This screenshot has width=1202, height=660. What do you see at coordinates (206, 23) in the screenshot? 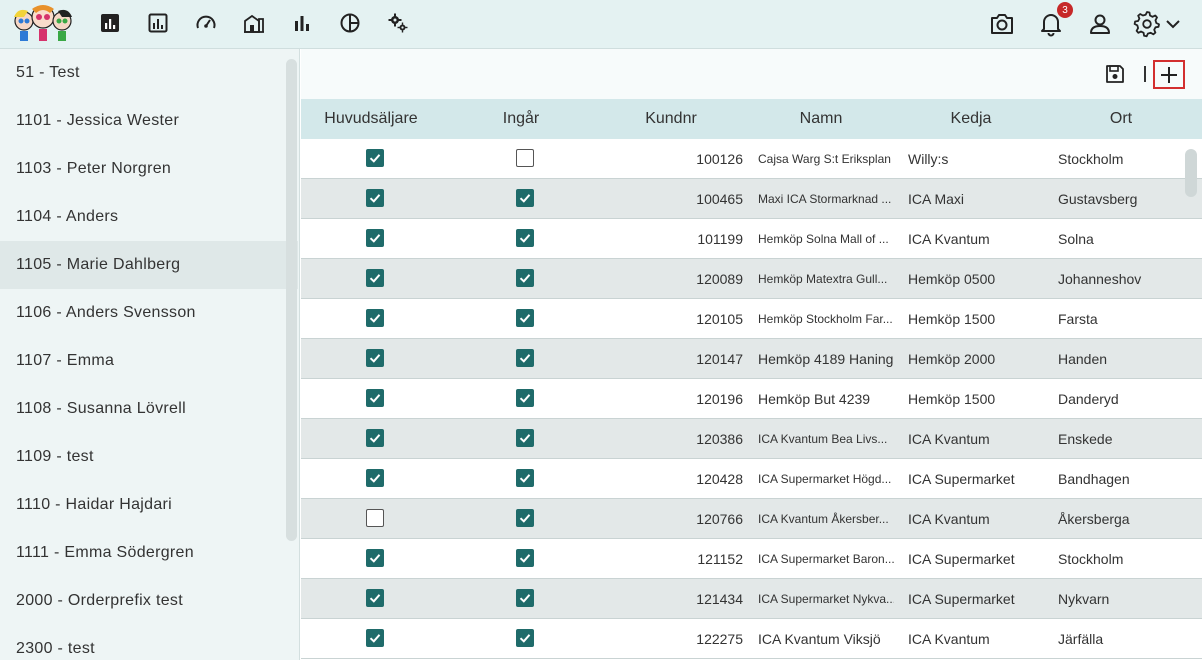
I see `speedometer-icon` at bounding box center [206, 23].